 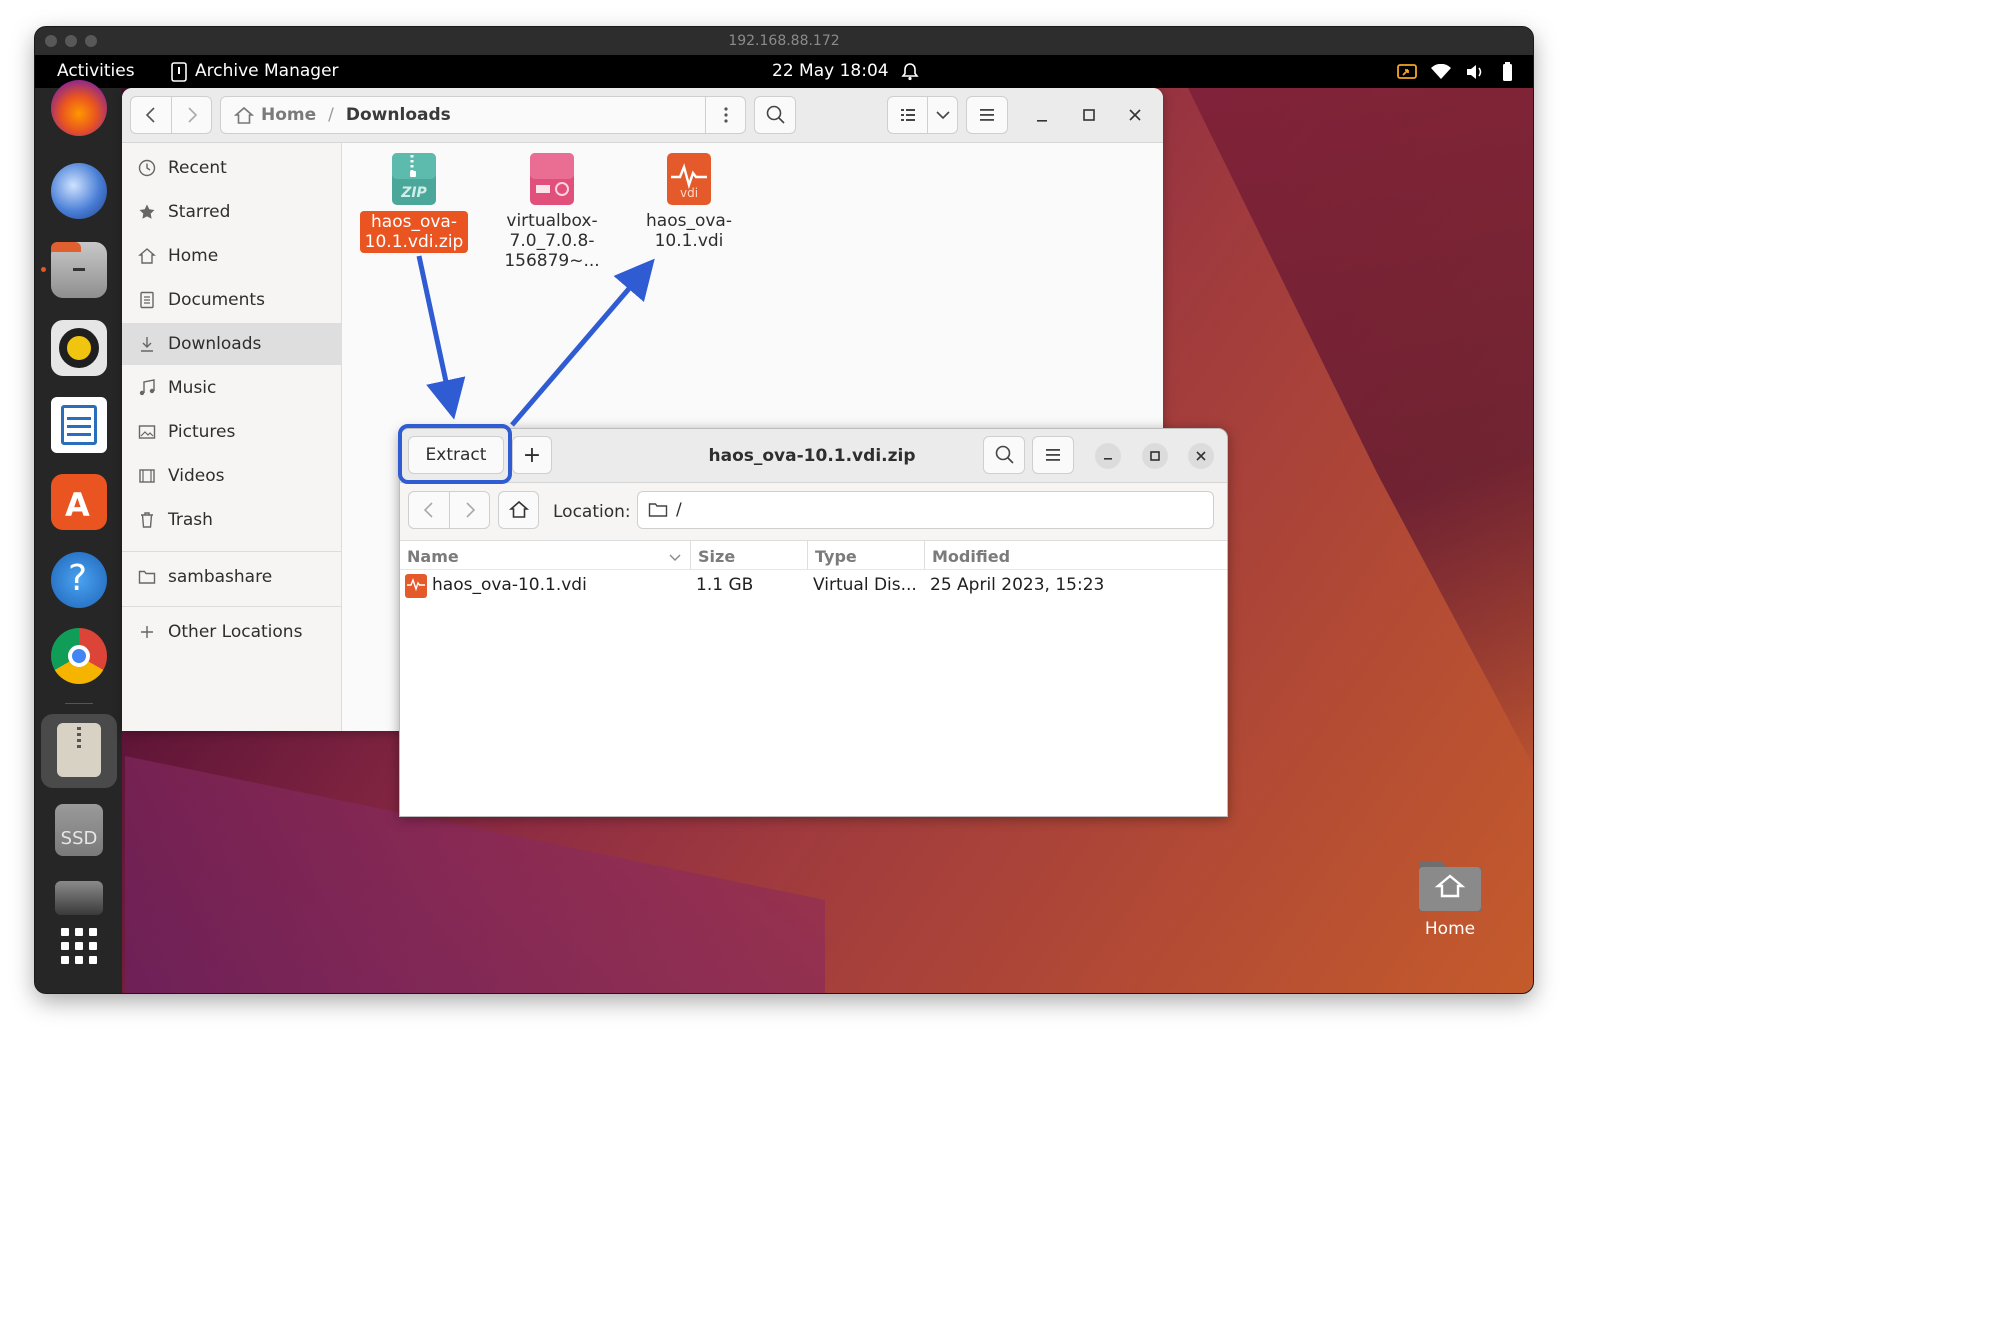 What do you see at coordinates (147, 432) in the screenshot?
I see `picture-icon` at bounding box center [147, 432].